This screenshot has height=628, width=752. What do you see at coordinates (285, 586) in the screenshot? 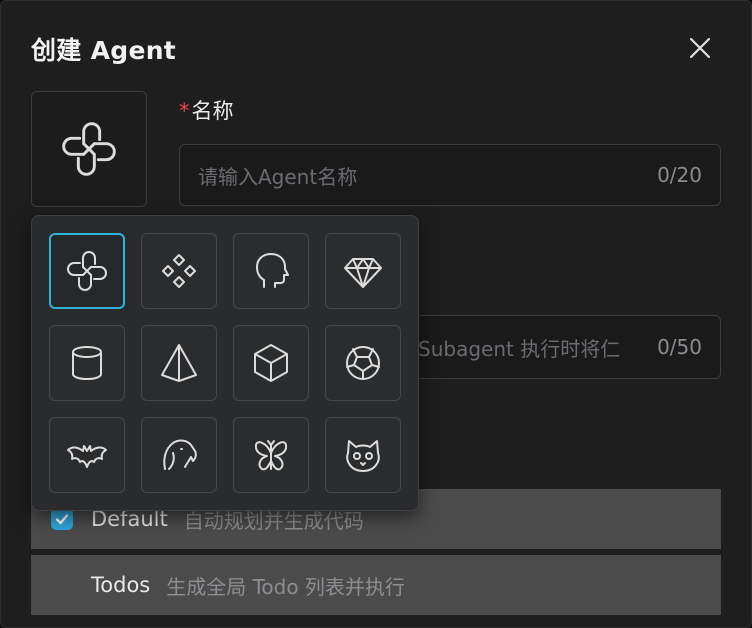
I see `mode-description: 生成全局 Todo 列表并执行` at bounding box center [285, 586].